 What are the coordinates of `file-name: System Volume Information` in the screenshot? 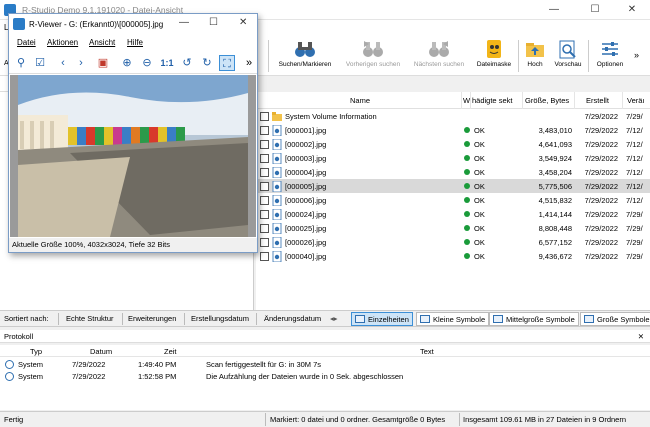 It's located at (331, 116).